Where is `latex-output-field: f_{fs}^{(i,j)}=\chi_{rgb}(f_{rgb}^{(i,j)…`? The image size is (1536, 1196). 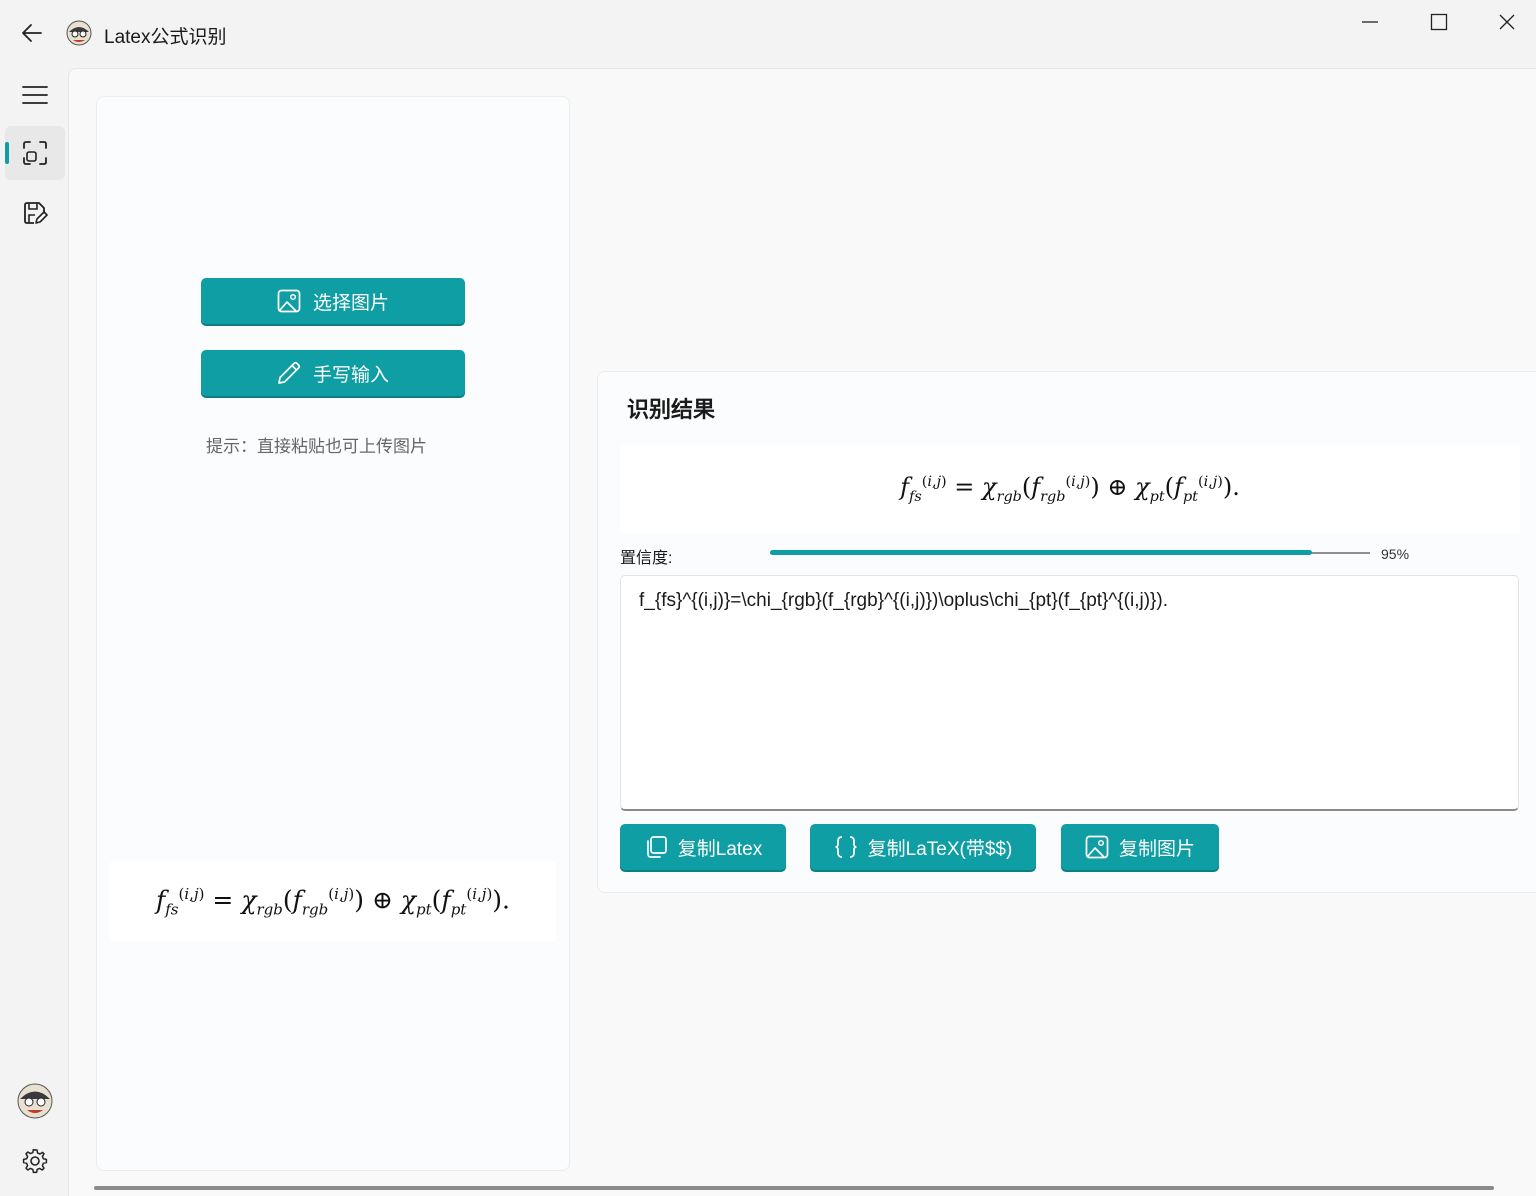
latex-output-field: f_{fs}^{(i,j)}=\chi_{rgb}(f_{rgb}^{(i,j)… is located at coordinates (1069, 693).